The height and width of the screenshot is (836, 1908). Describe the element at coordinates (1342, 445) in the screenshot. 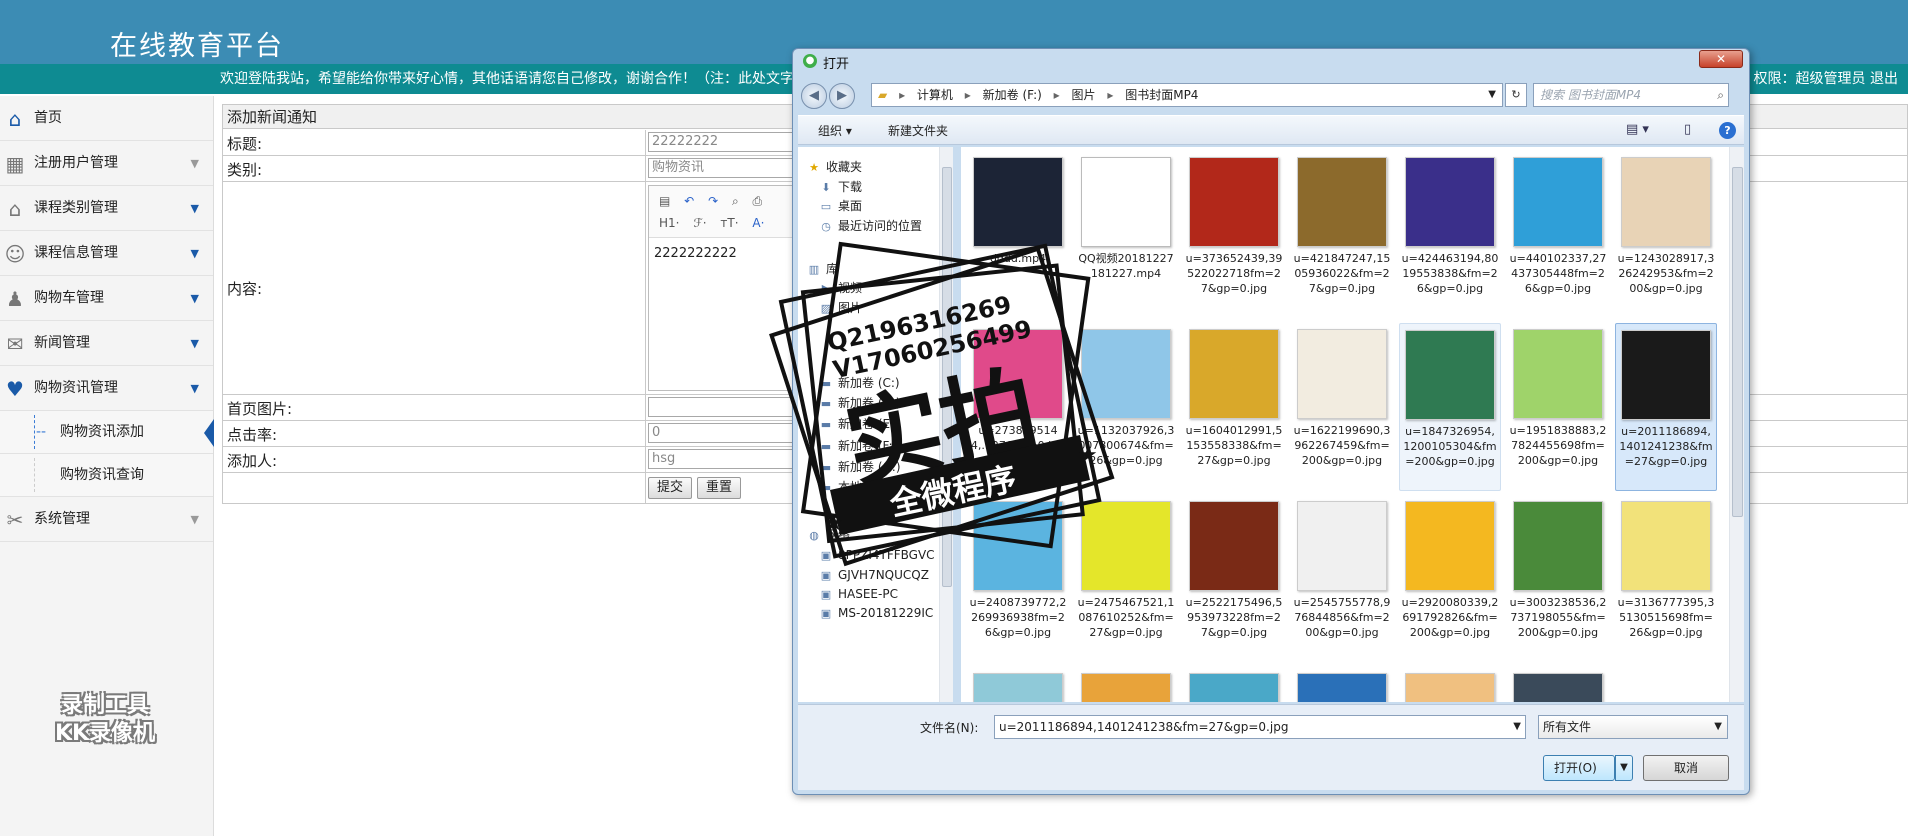

I see `file-name: u=1622199690,3962267459&fm=200&gp=0.jpg` at that location.